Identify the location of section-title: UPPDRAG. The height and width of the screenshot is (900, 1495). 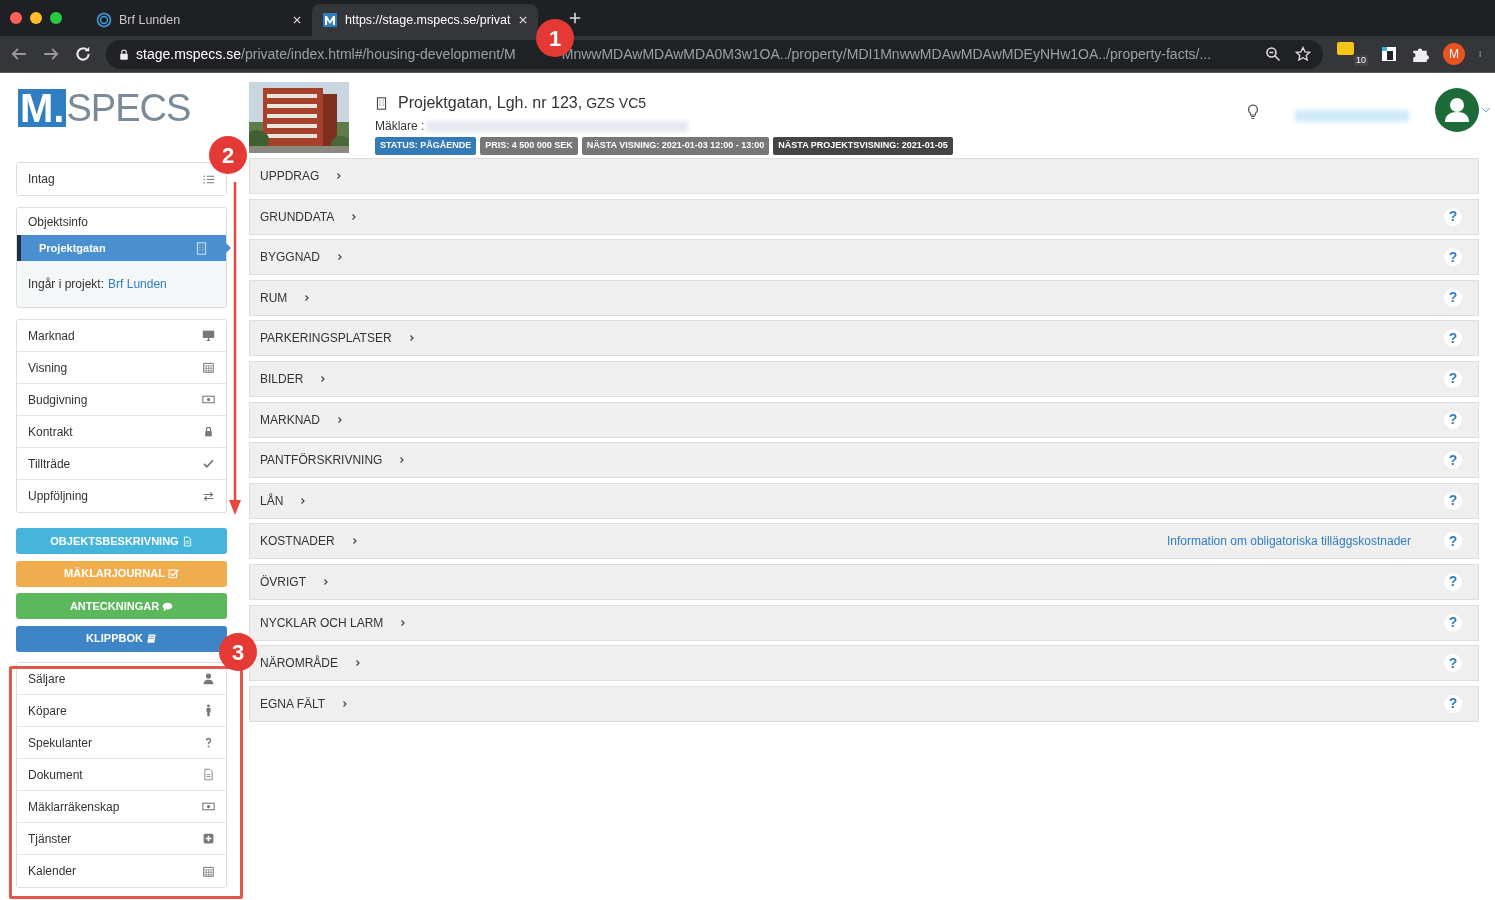
(290, 176).